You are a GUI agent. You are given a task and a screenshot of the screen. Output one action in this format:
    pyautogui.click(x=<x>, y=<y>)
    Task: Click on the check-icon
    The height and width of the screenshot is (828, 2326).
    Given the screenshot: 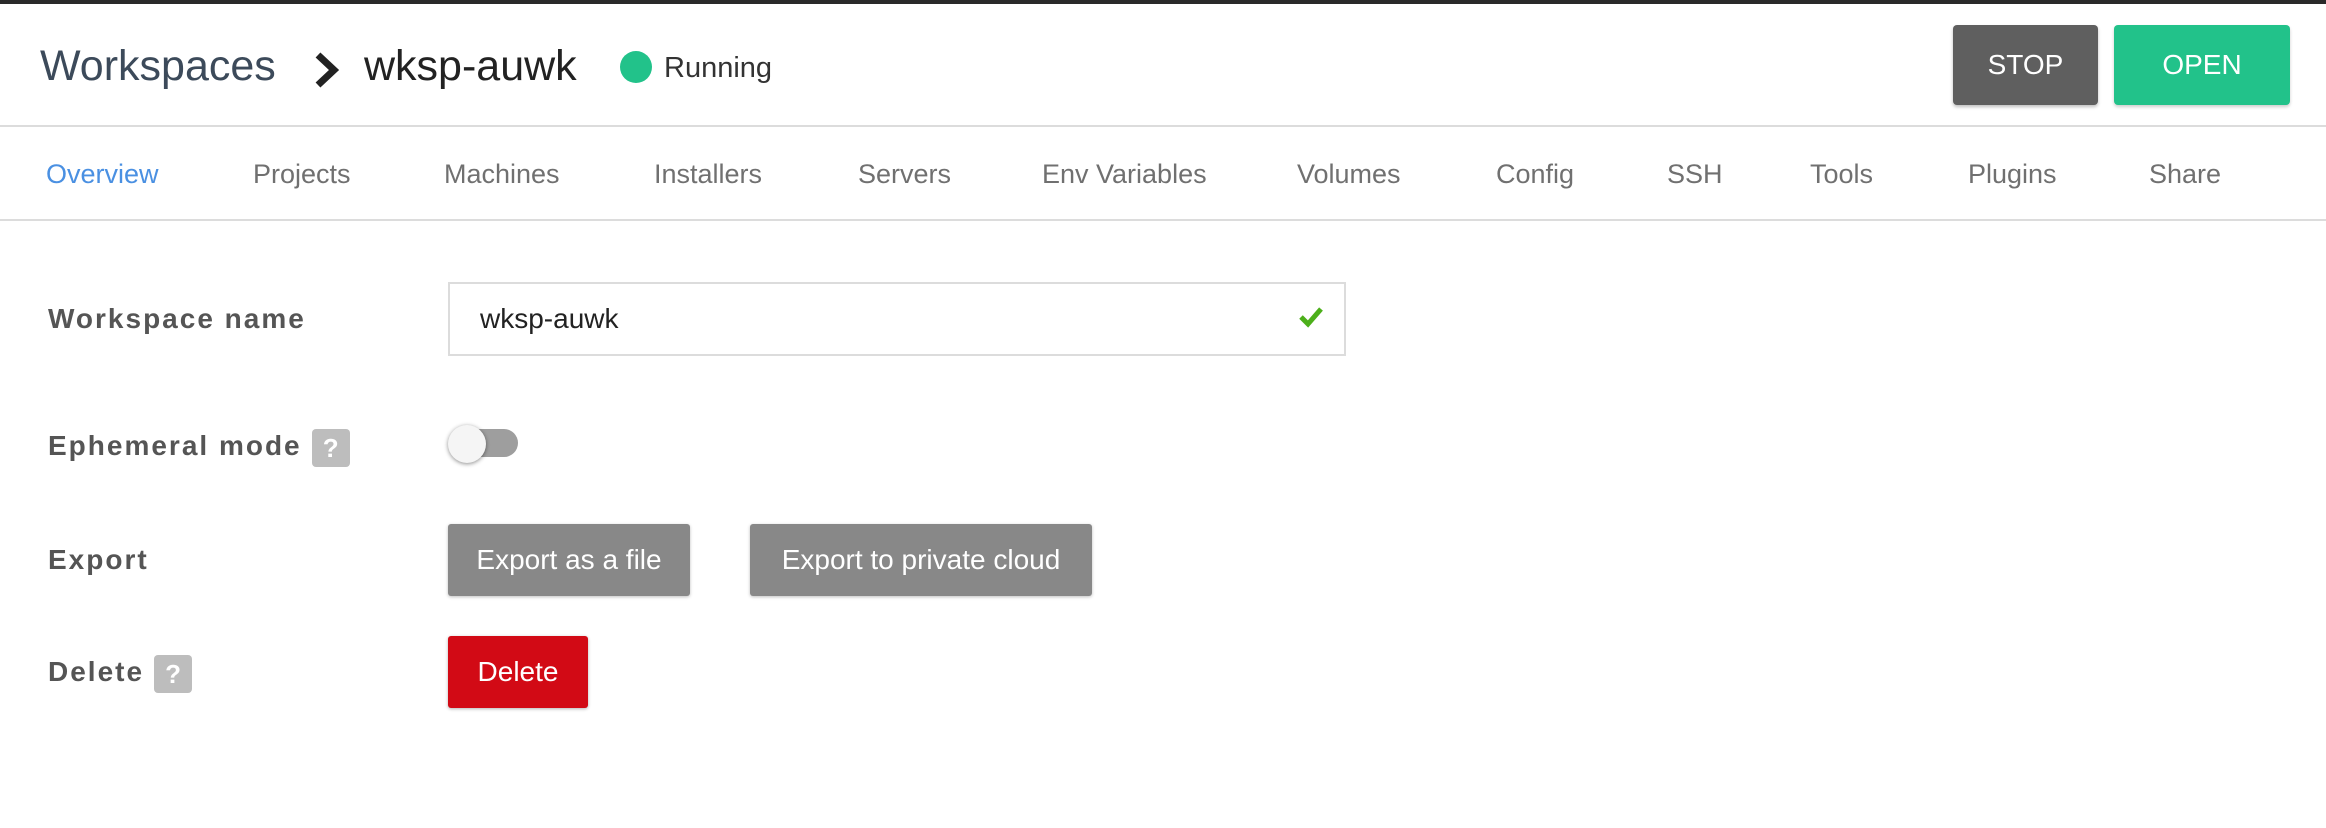 What is the action you would take?
    pyautogui.click(x=1311, y=317)
    